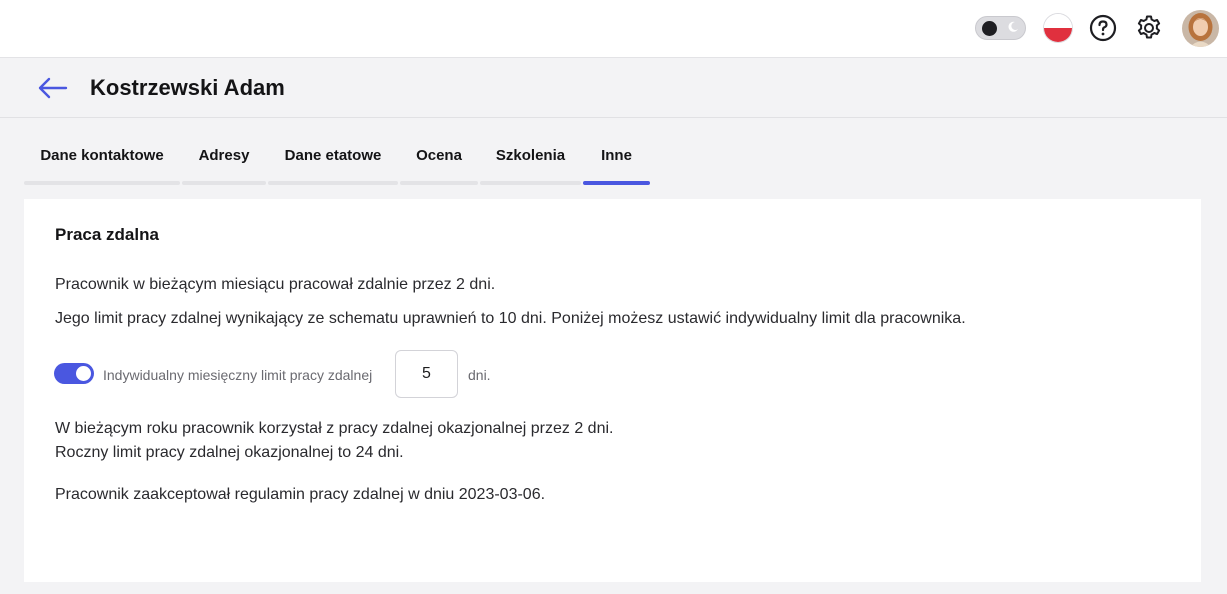 The image size is (1227, 594). Describe the element at coordinates (616, 159) in the screenshot. I see `tab-inne: Inne` at that location.